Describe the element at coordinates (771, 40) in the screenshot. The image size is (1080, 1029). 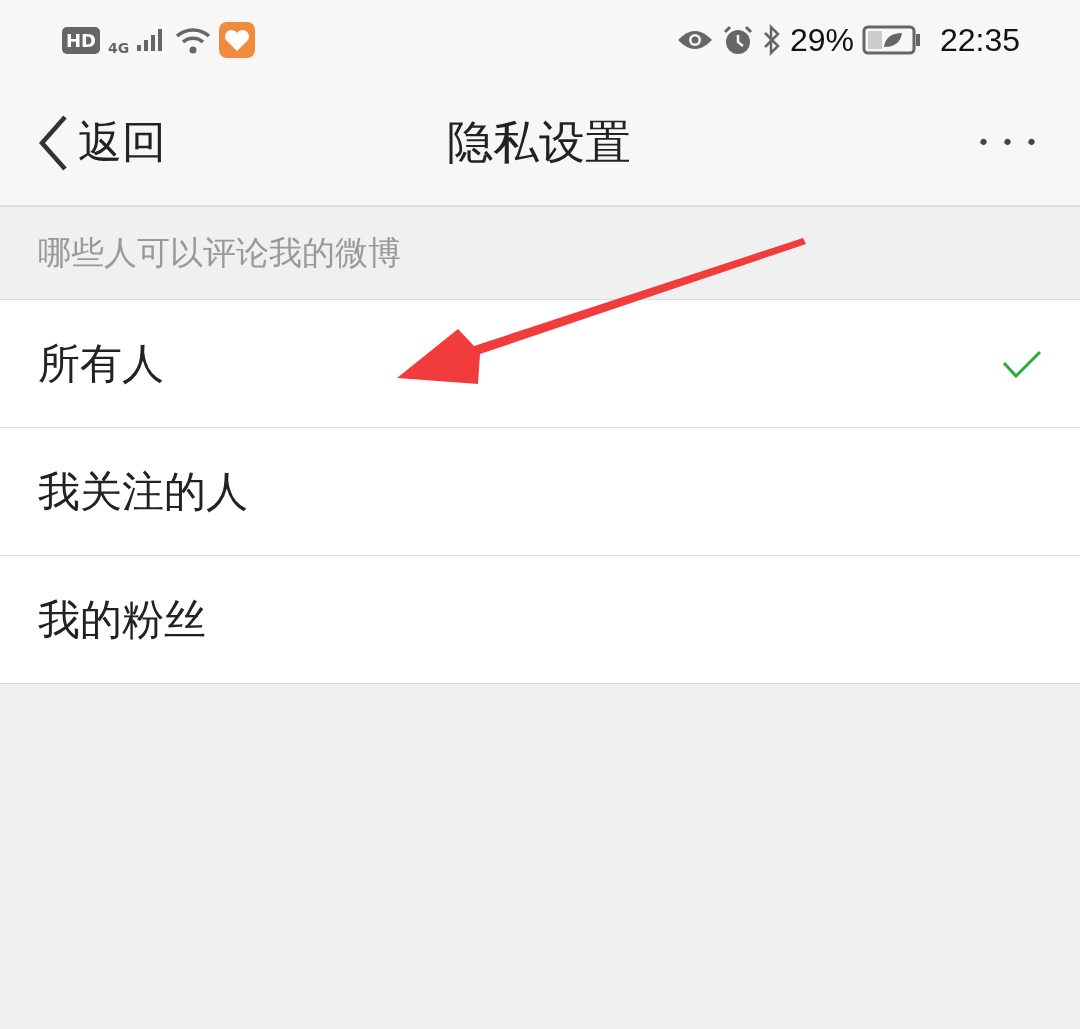
I see `bluetooth-icon` at that location.